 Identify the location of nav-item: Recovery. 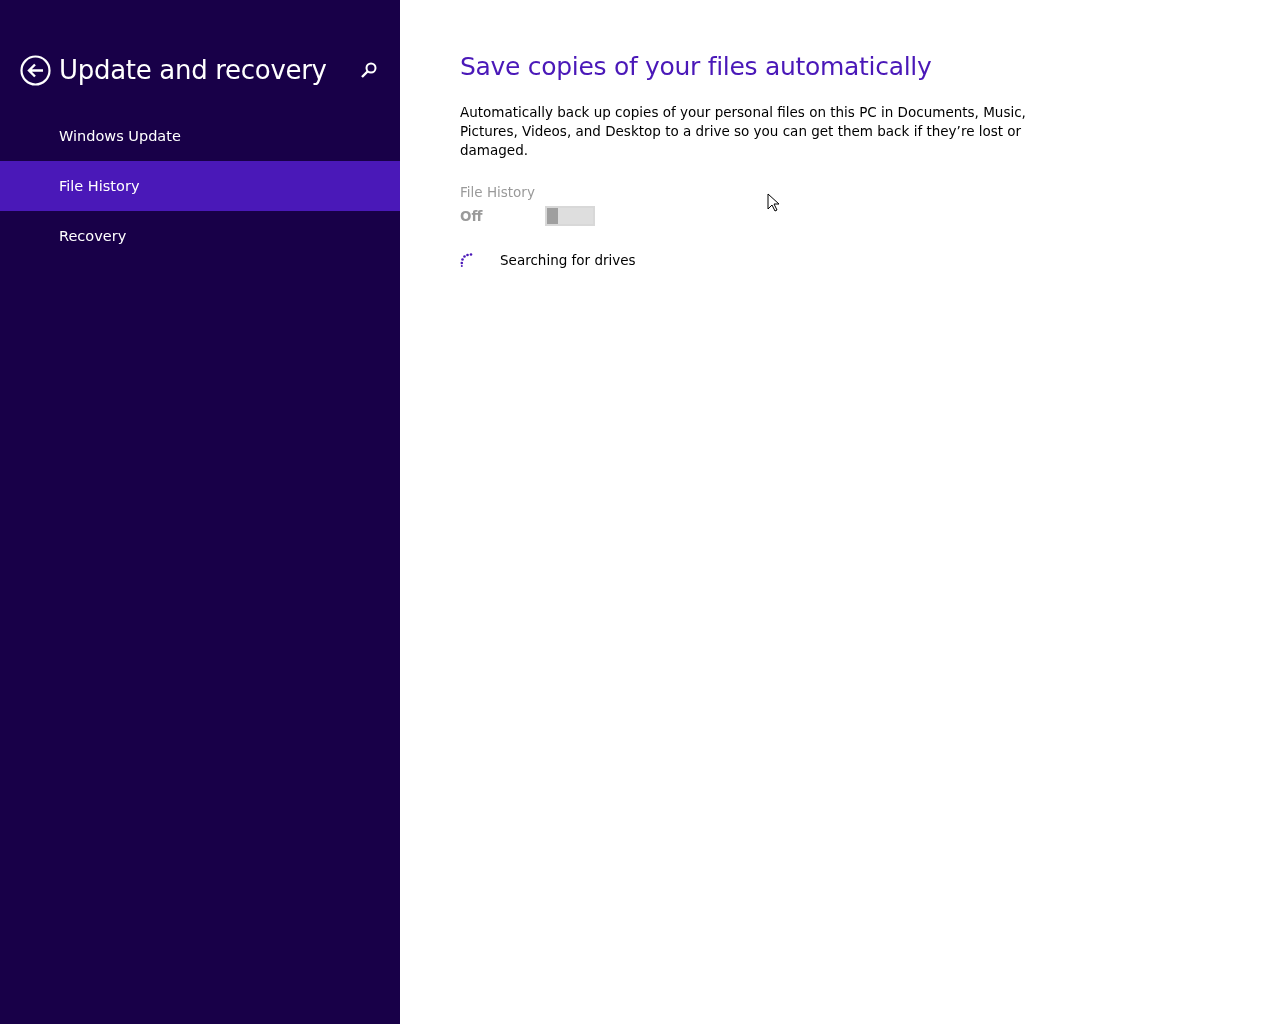
(200, 236).